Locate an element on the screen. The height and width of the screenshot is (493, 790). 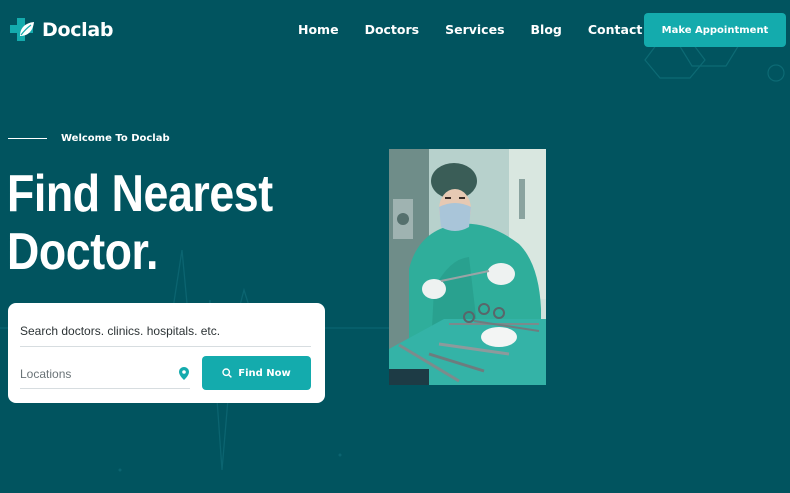
make-appointment-button: Make Appointment is located at coordinates (715, 30).